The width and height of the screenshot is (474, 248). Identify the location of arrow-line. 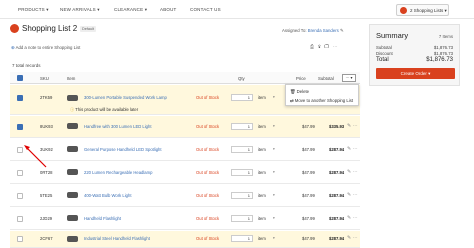
(36, 157).